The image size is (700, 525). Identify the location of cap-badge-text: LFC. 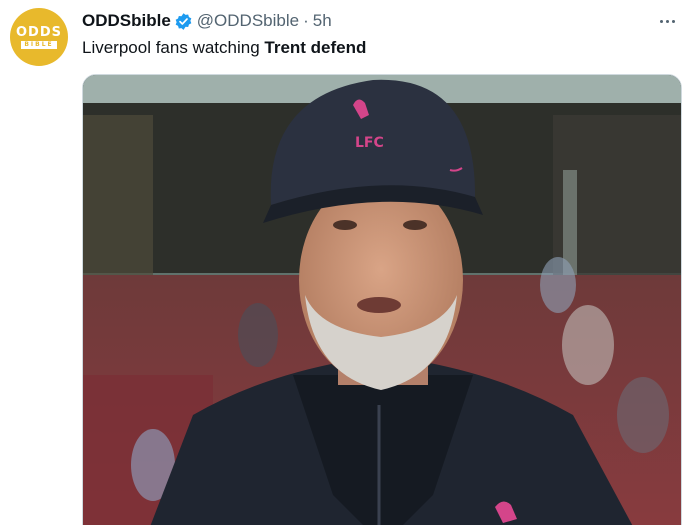
(369, 143).